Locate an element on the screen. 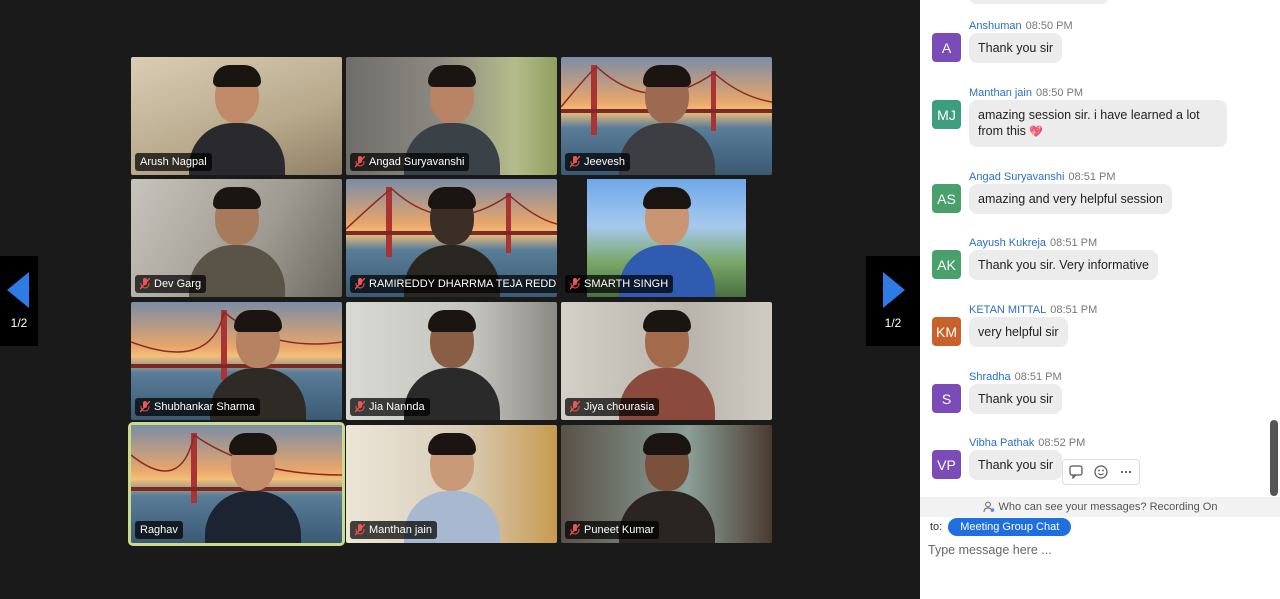 The height and width of the screenshot is (599, 1280). chat-message: S Shradha 08:51 PM Thank you sir is located at coordinates (1102, 396).